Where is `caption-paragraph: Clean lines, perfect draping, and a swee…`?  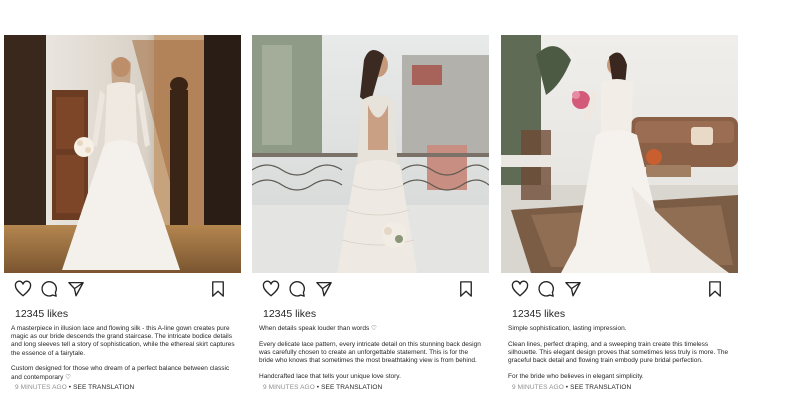
caption-paragraph: Clean lines, perfect draping, and a swee… is located at coordinates (618, 352).